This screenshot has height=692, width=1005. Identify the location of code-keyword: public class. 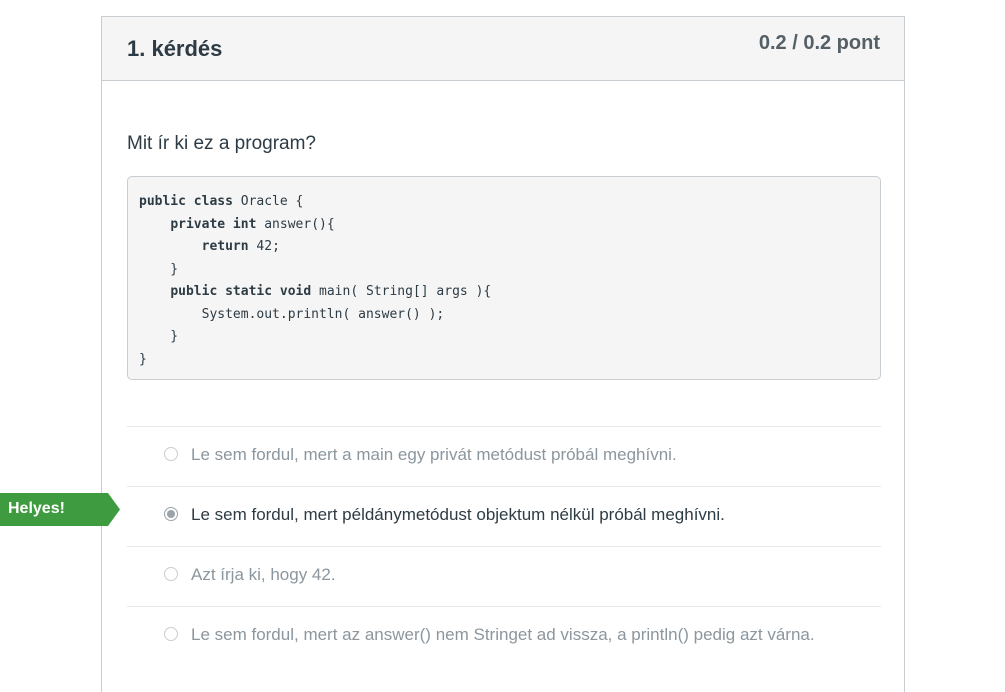
(186, 201).